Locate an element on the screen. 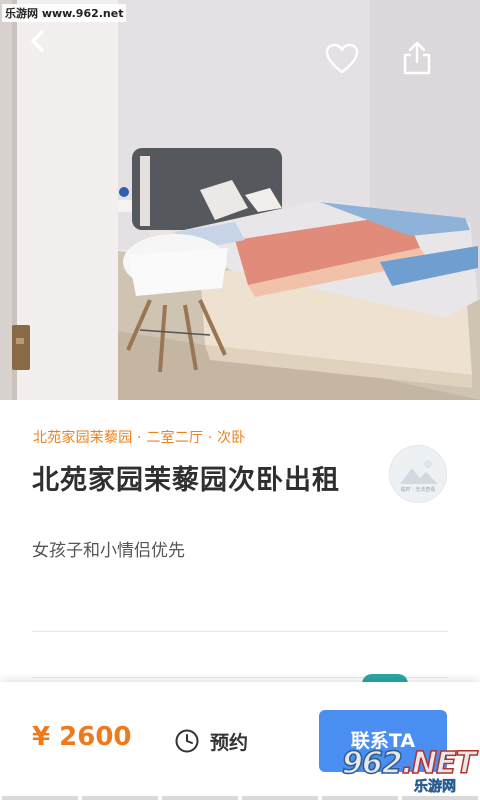 Image resolution: width=480 pixels, height=800 pixels. reserve-button: 预约 is located at coordinates (211, 741).